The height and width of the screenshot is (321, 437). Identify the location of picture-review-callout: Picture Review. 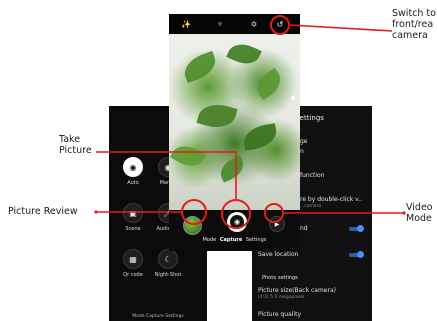
(43, 211).